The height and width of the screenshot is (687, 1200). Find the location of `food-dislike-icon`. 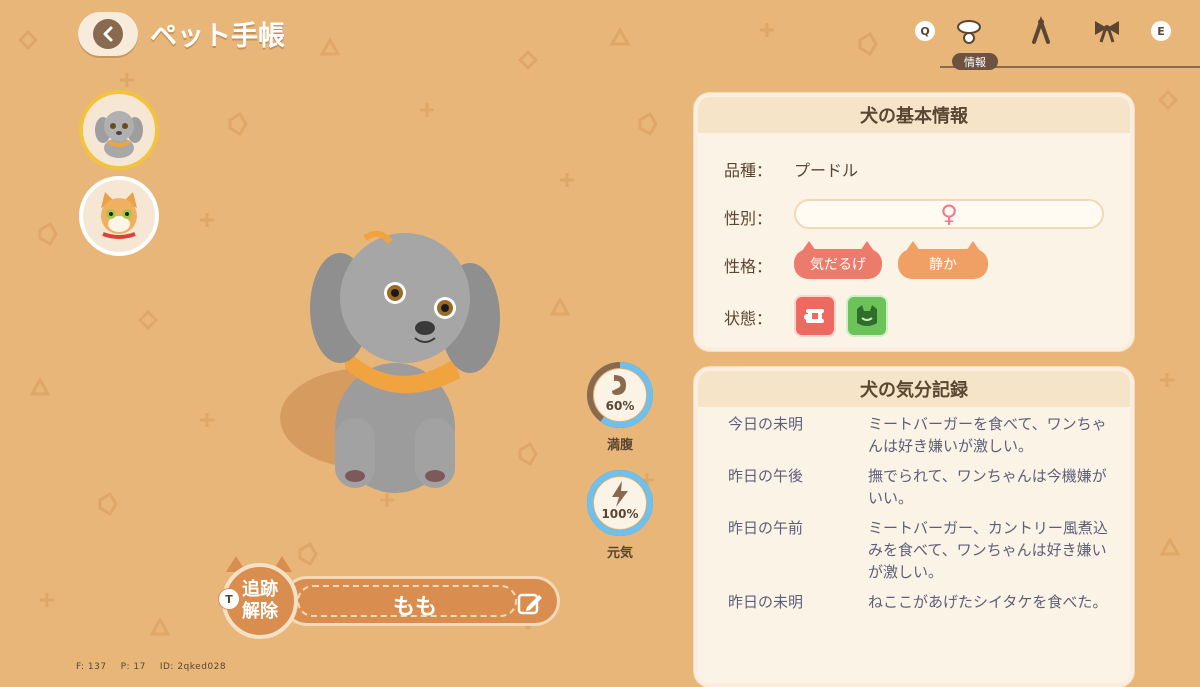

food-dislike-icon is located at coordinates (815, 316).